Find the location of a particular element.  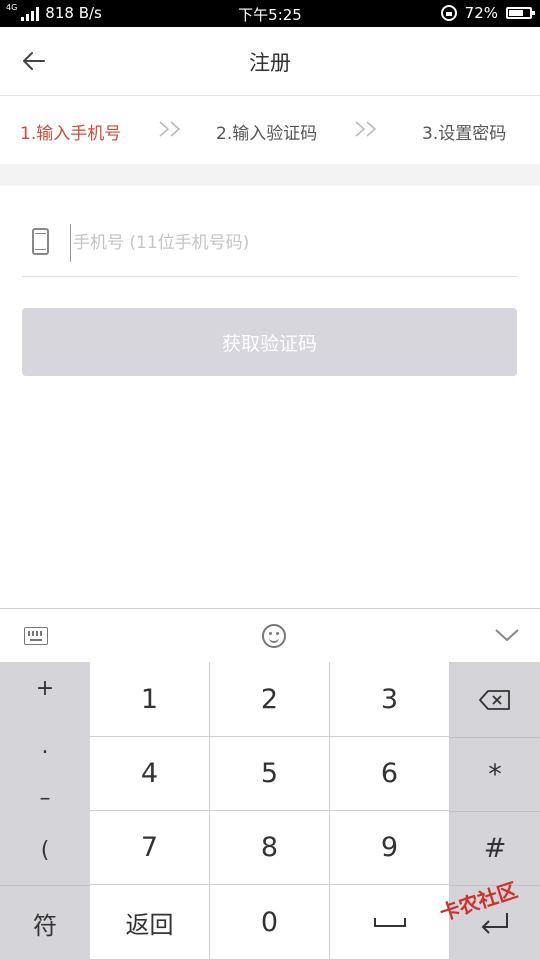

status-bar: 4G 818 B/s 下午5:25 72% is located at coordinates (270, 13).